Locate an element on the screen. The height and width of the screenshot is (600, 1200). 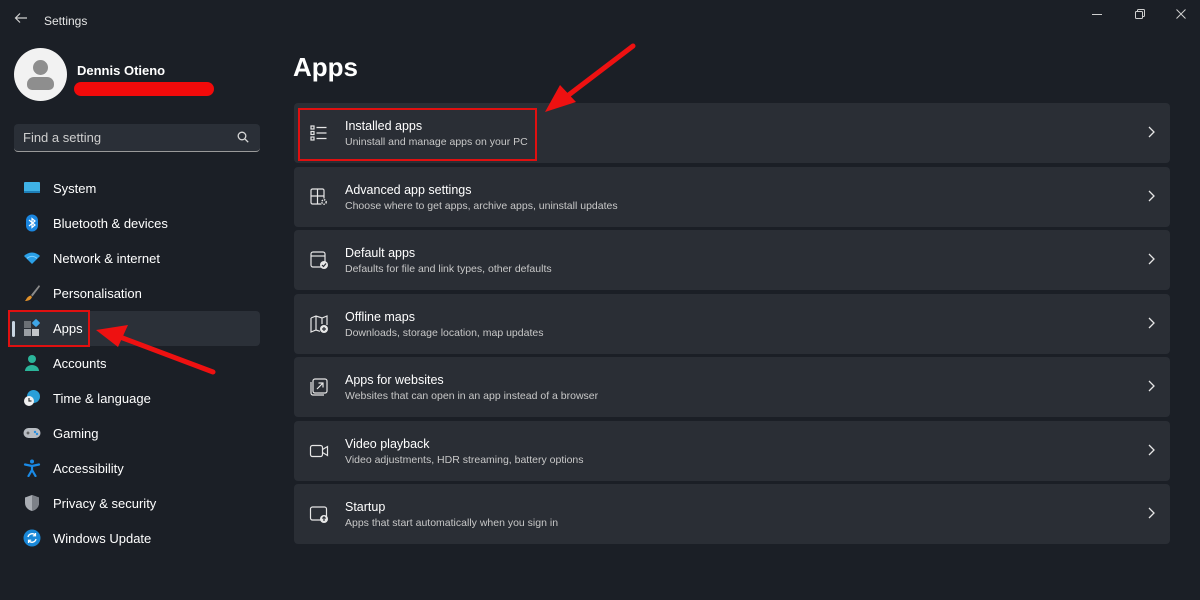
startup-icon is located at coordinates (318, 514).